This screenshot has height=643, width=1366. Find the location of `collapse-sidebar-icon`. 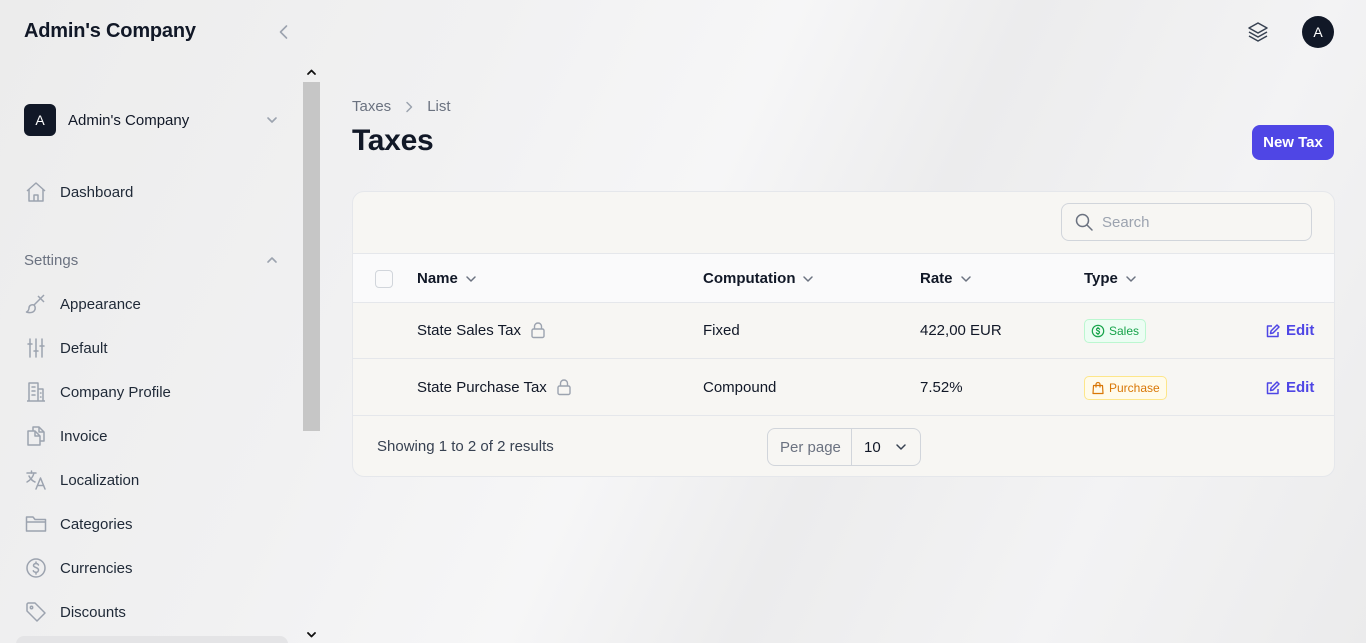

collapse-sidebar-icon is located at coordinates (284, 32).